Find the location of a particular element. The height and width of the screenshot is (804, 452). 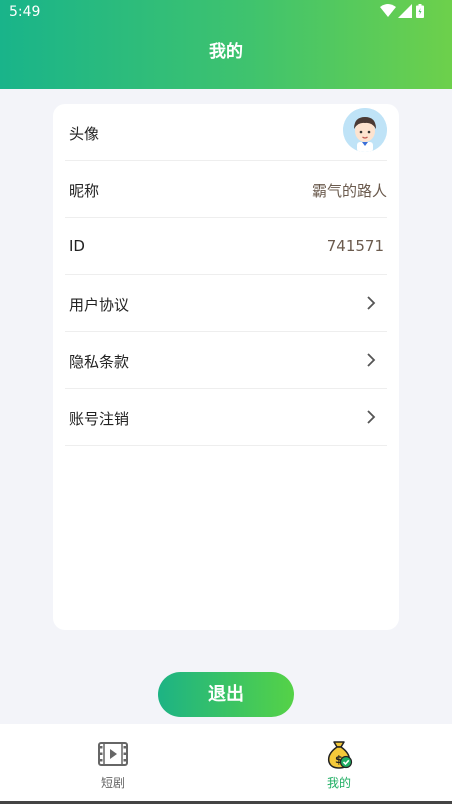

money-bag-icon: $ is located at coordinates (340, 755).